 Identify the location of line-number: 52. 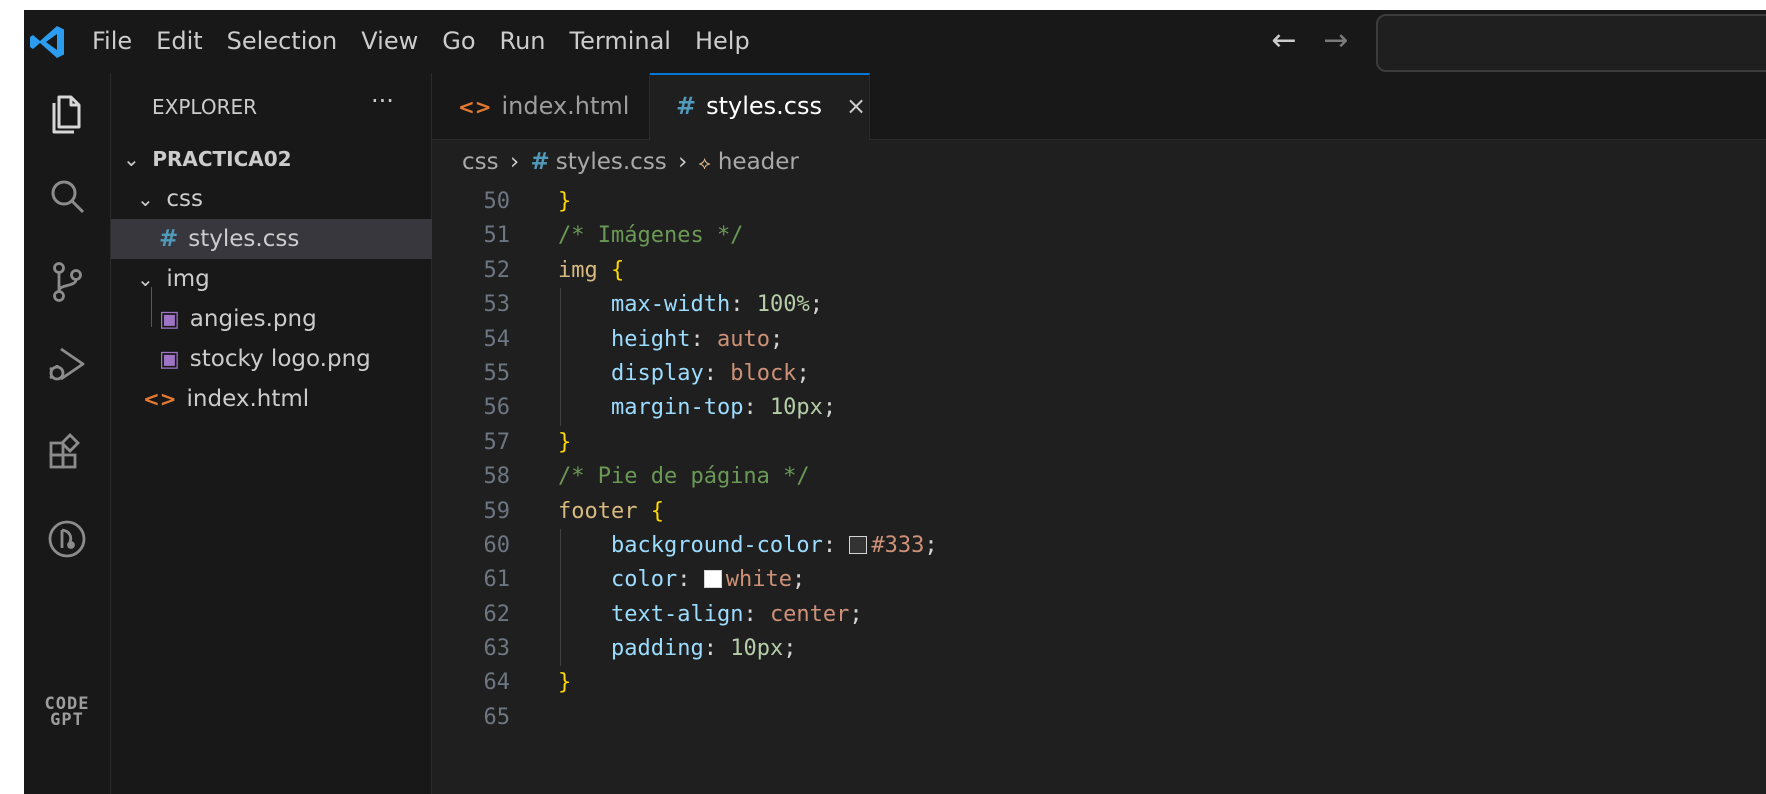
(497, 270).